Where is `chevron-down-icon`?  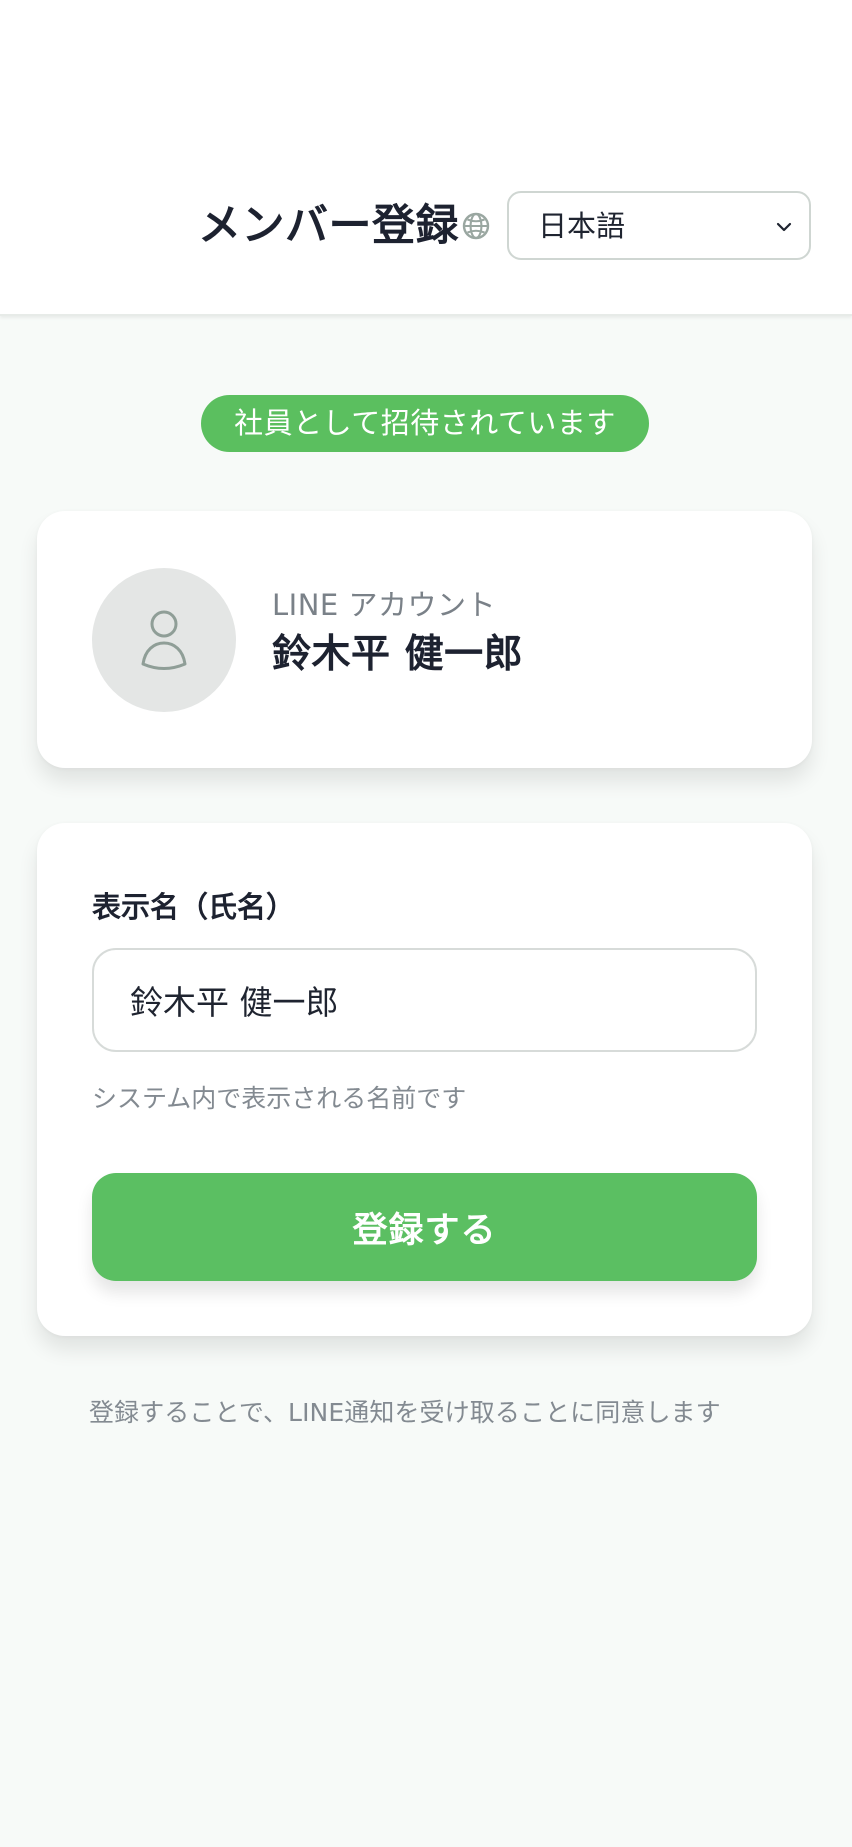
chevron-down-icon is located at coordinates (784, 227).